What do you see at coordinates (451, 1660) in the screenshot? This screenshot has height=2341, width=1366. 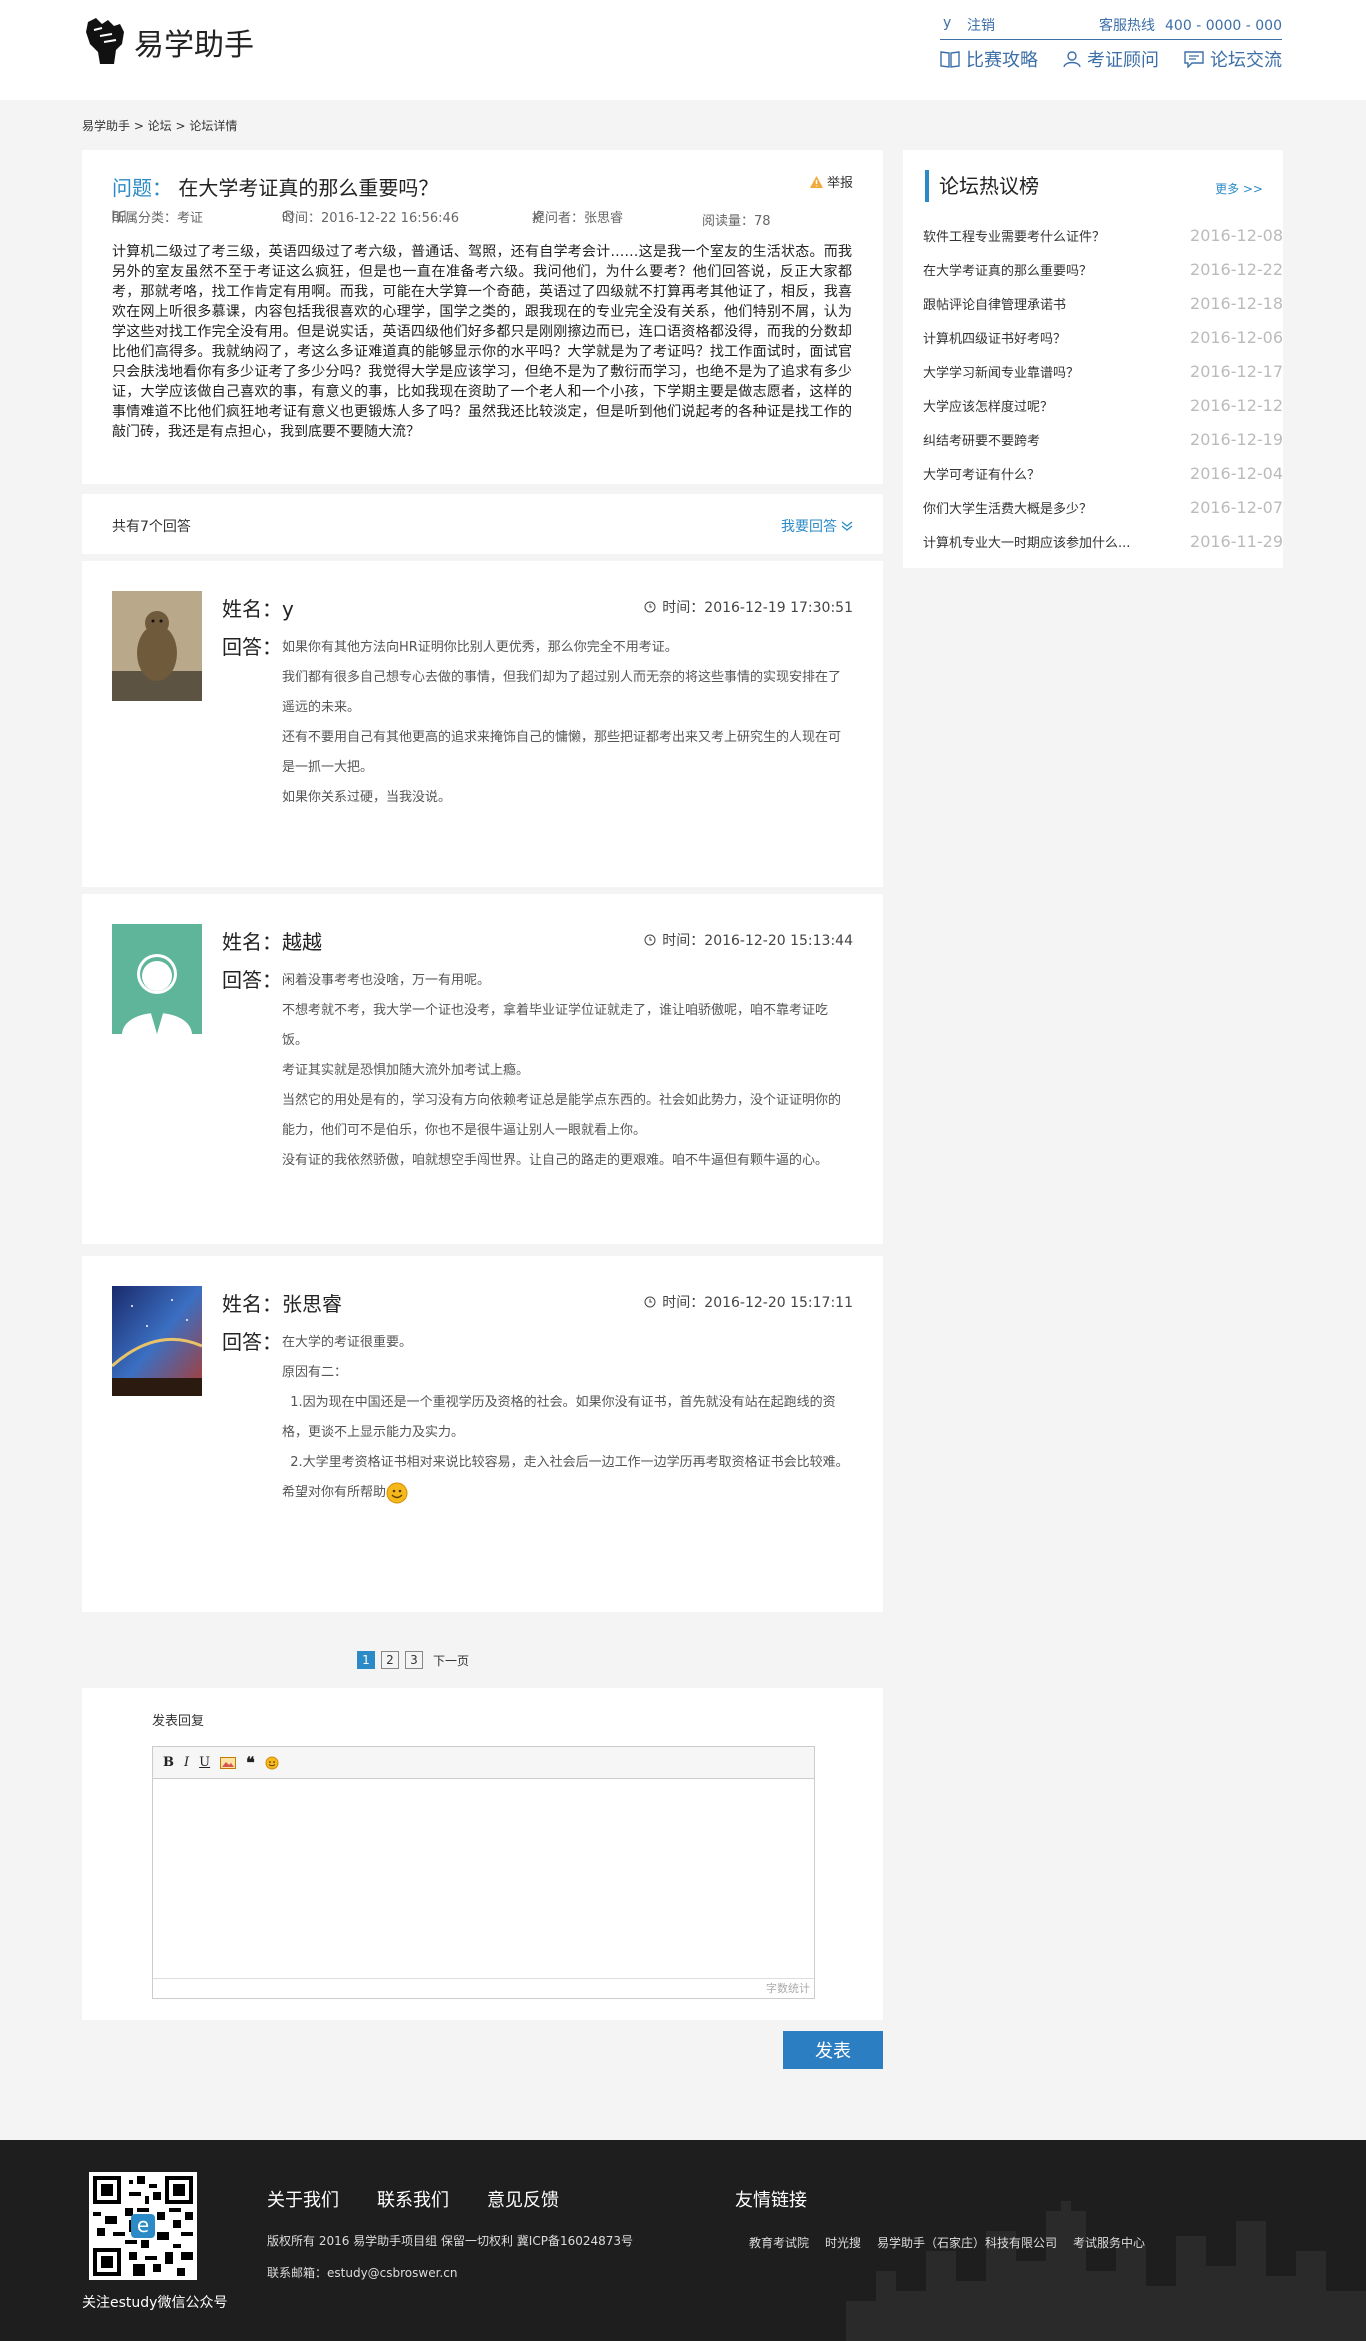 I see `next-page-link: 下一页` at bounding box center [451, 1660].